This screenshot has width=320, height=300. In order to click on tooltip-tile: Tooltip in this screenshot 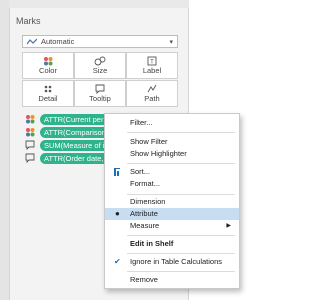, I will do `click(100, 93)`.